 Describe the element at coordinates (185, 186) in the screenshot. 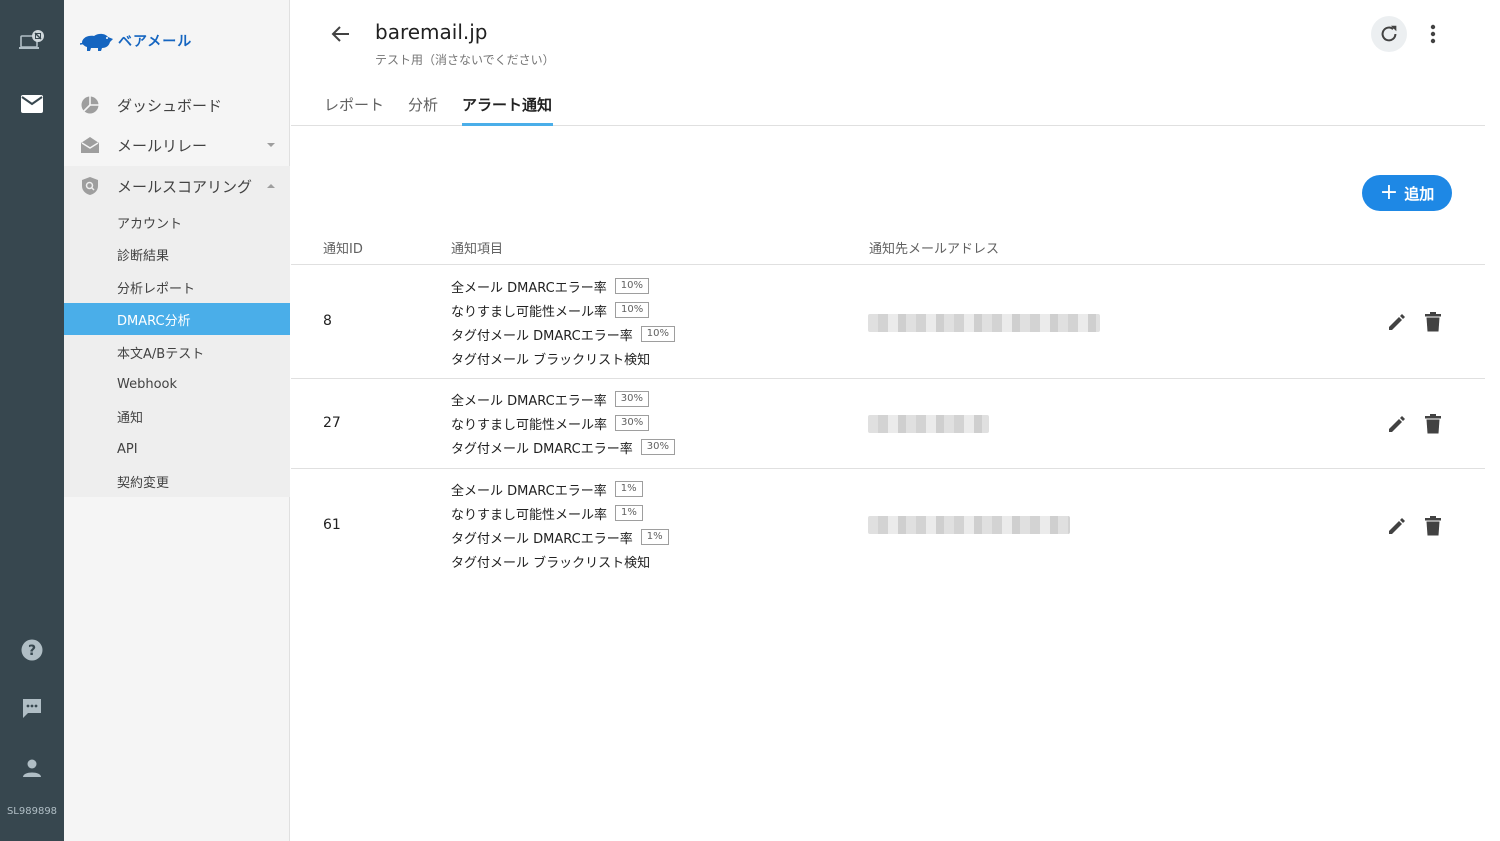

I see `sidebar-item-label: メールスコアリング` at that location.